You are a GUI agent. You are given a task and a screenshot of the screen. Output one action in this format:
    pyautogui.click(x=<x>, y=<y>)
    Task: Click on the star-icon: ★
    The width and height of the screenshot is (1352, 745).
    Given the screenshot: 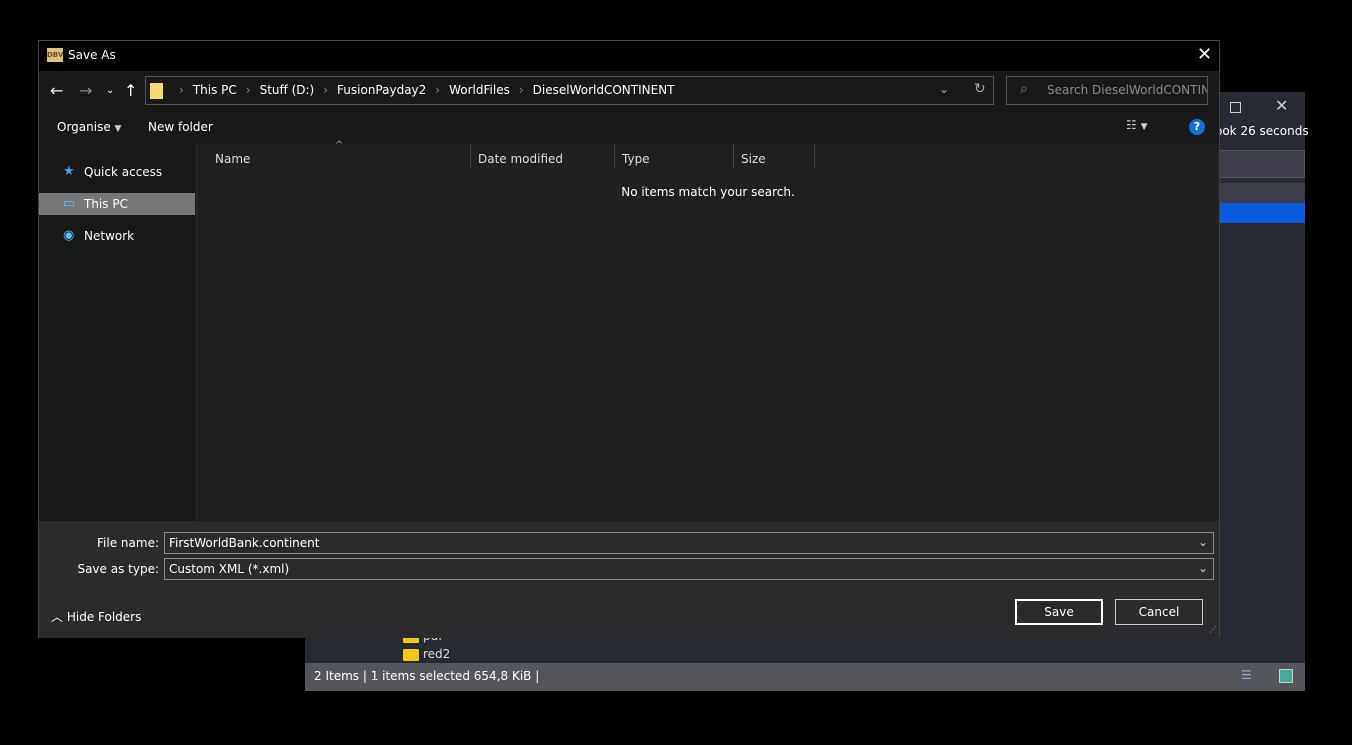 What is the action you would take?
    pyautogui.click(x=69, y=171)
    